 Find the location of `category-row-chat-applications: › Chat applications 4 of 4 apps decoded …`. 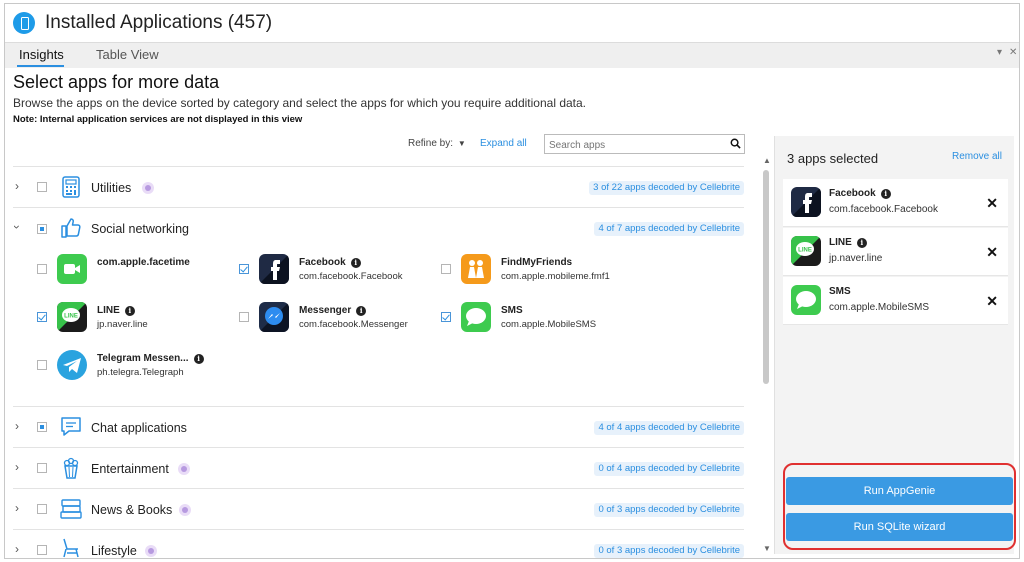

category-row-chat-applications: › Chat applications 4 of 4 apps decoded … is located at coordinates (378, 426).